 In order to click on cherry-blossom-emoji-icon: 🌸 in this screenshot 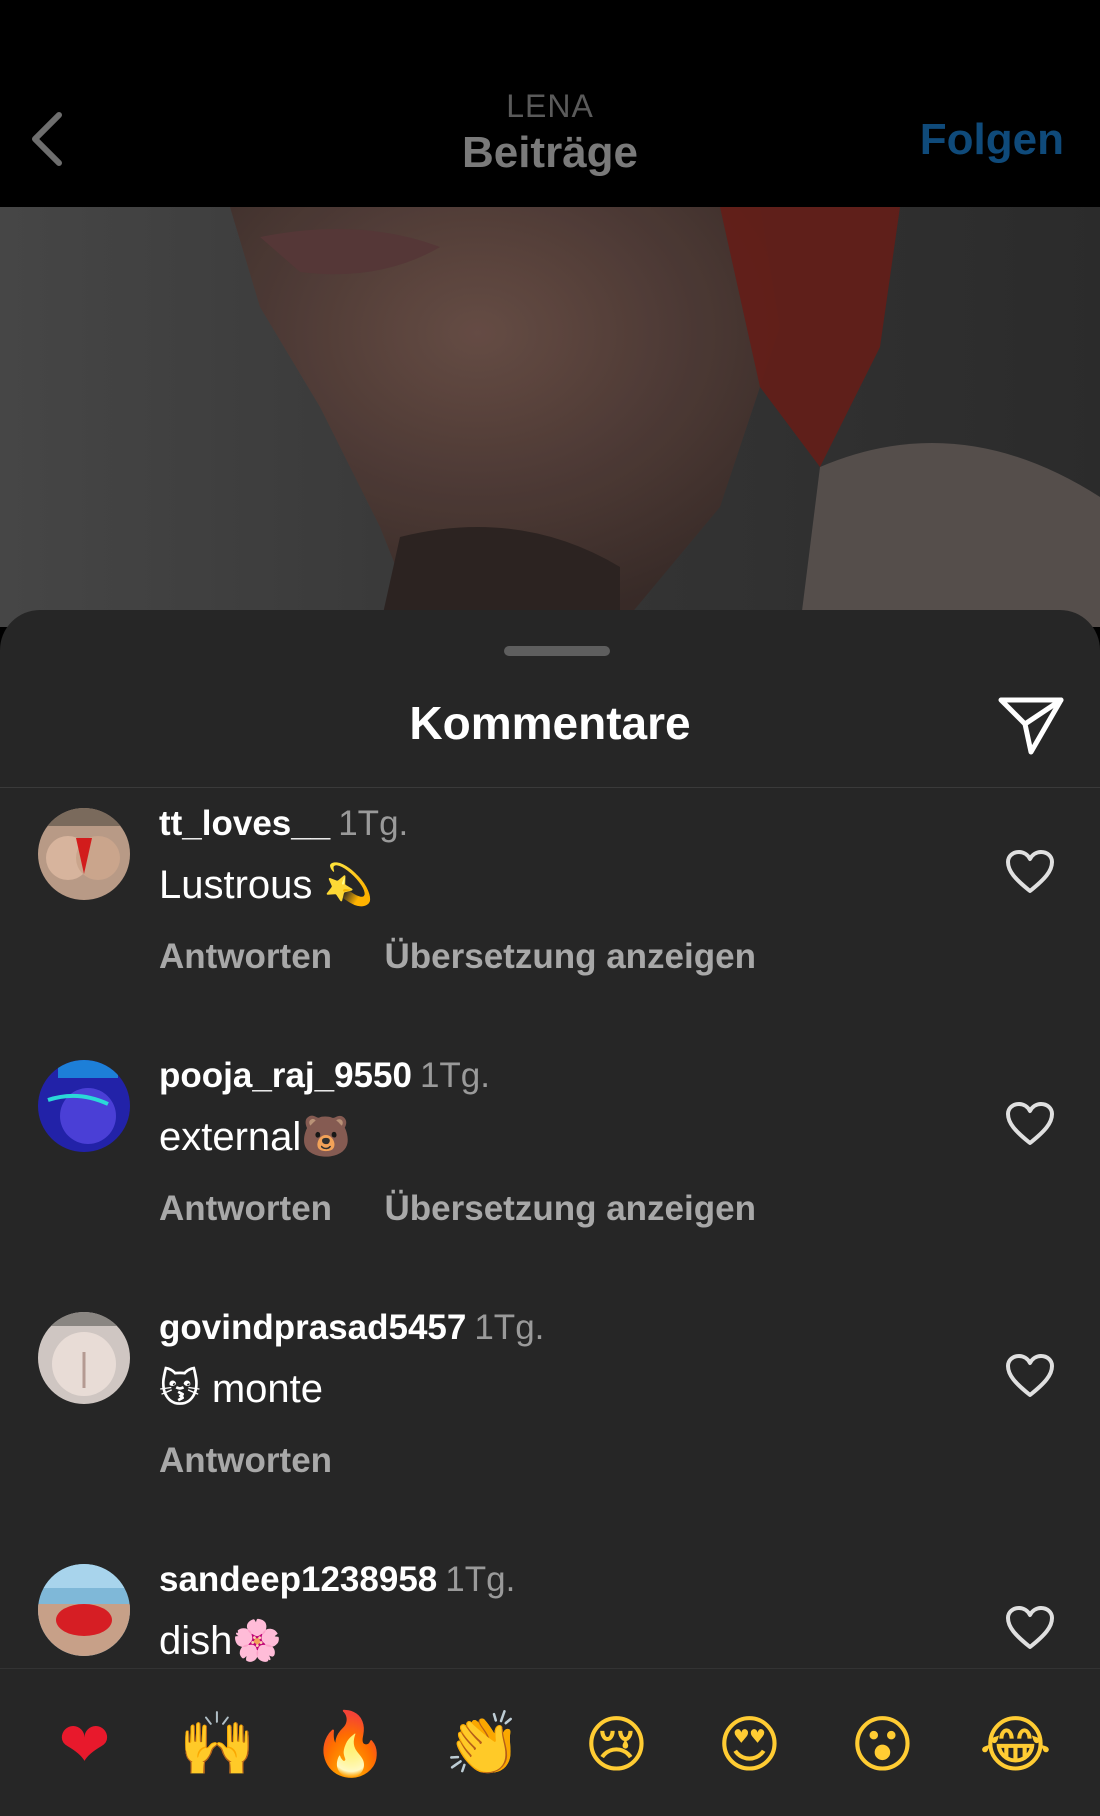, I will do `click(257, 1641)`.